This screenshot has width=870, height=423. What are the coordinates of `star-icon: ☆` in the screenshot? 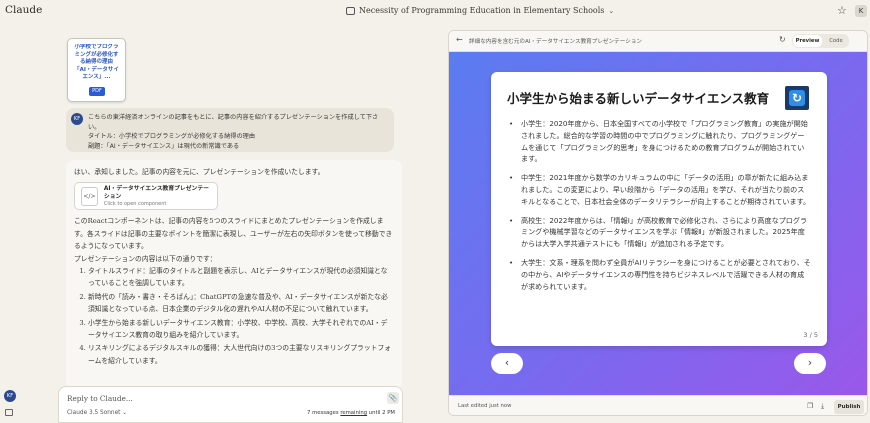 It's located at (842, 10).